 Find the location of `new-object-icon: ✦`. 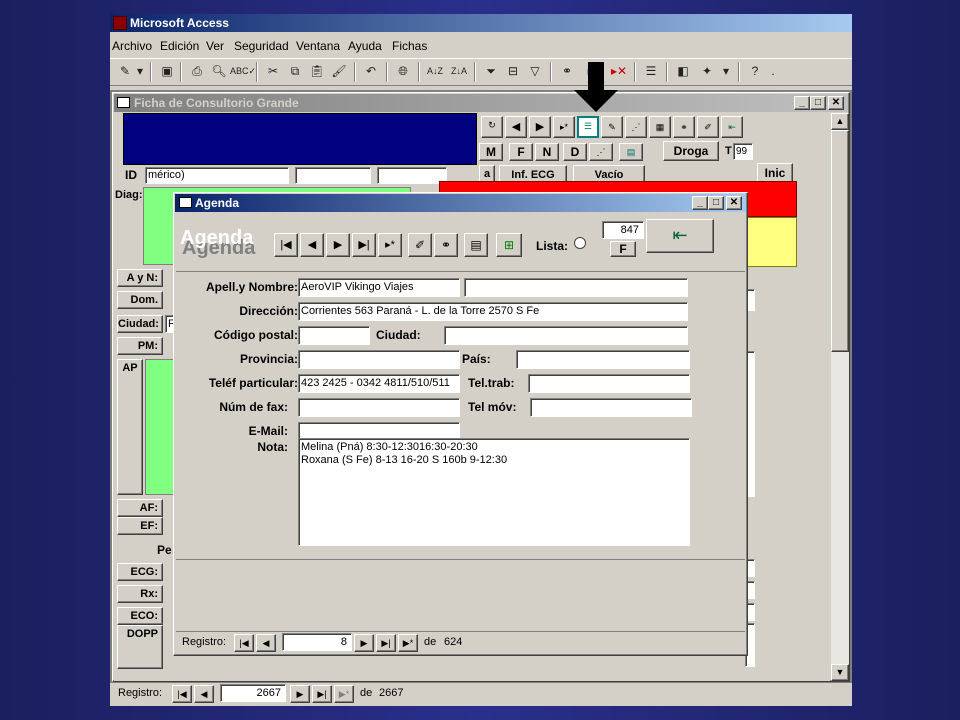

new-object-icon: ✦ is located at coordinates (707, 72).